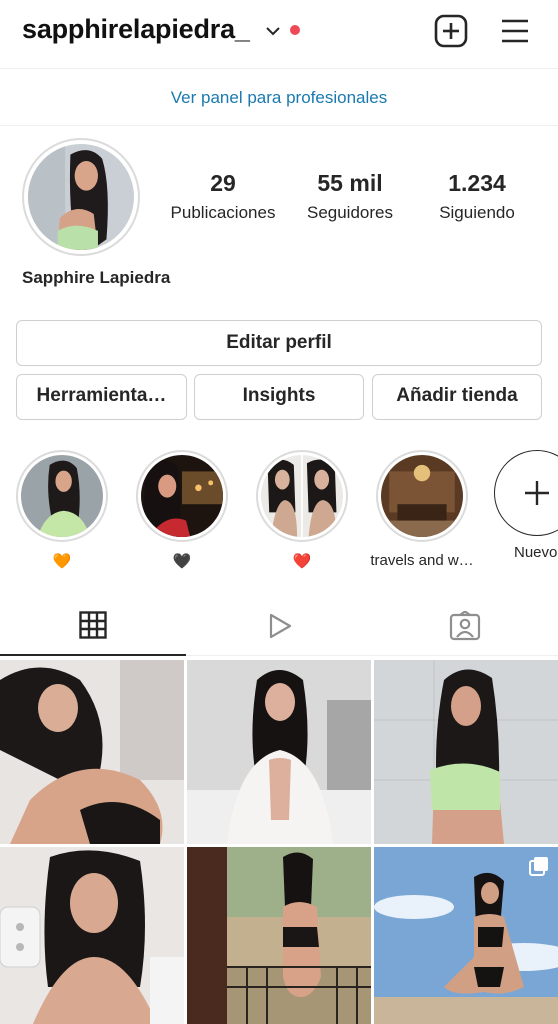 This screenshot has width=558, height=1024. I want to click on multiple-photos-icon, so click(538, 866).